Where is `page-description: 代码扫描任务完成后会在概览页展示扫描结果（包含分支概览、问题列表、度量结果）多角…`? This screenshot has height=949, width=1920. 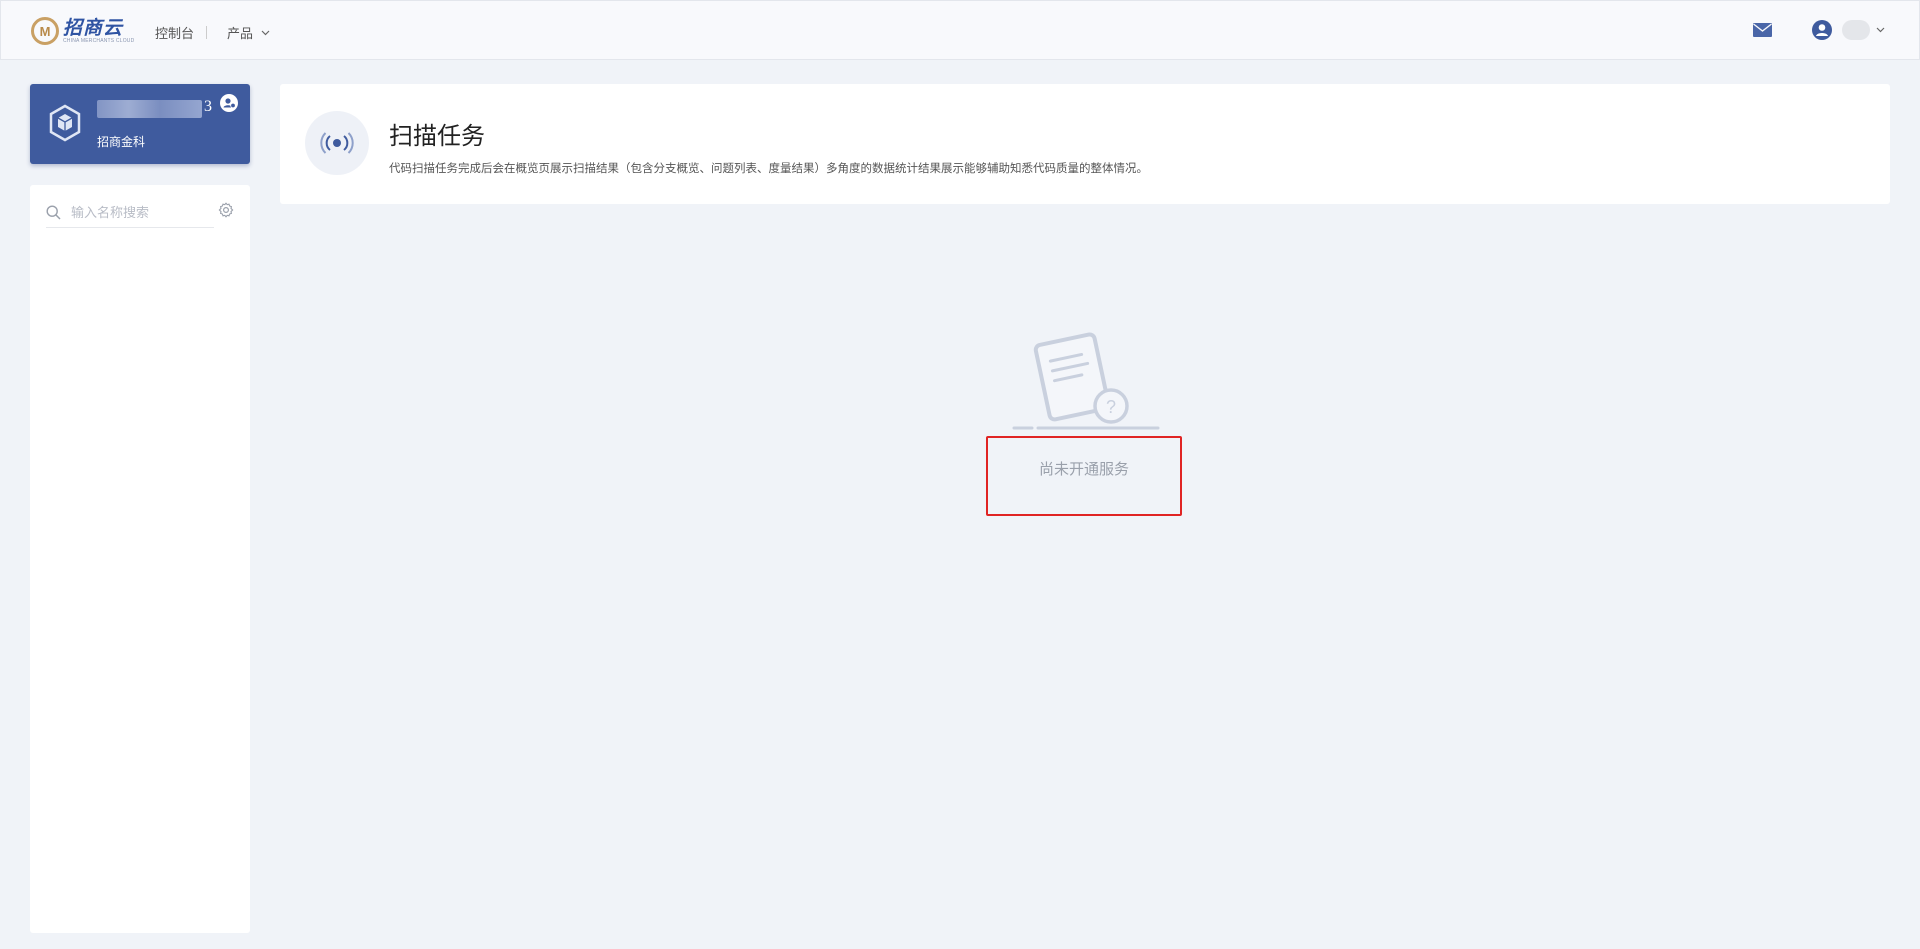 page-description: 代码扫描任务完成后会在概览页展示扫描结果（包含分支概览、问题列表、度量结果）多角… is located at coordinates (768, 169).